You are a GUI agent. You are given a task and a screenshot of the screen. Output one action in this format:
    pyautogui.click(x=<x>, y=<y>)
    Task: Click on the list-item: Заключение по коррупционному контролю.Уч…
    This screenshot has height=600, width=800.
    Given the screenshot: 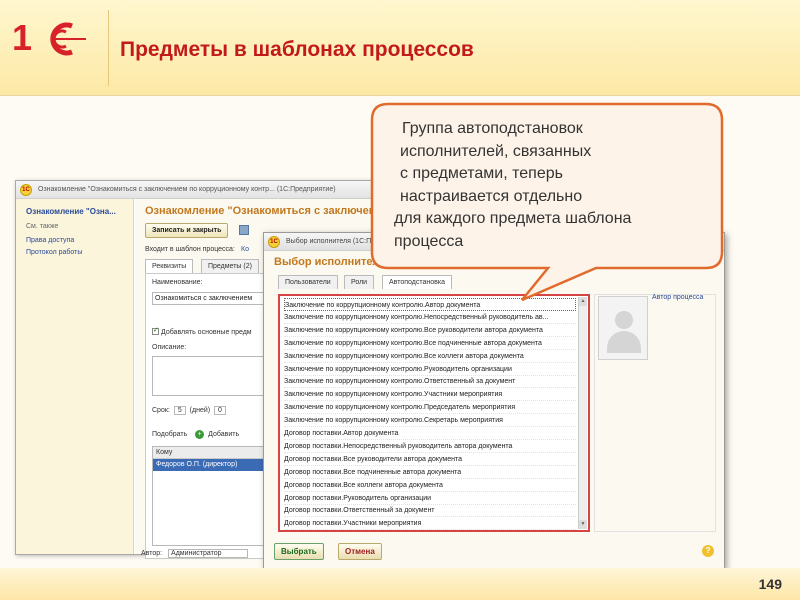 What is the action you would take?
    pyautogui.click(x=430, y=395)
    